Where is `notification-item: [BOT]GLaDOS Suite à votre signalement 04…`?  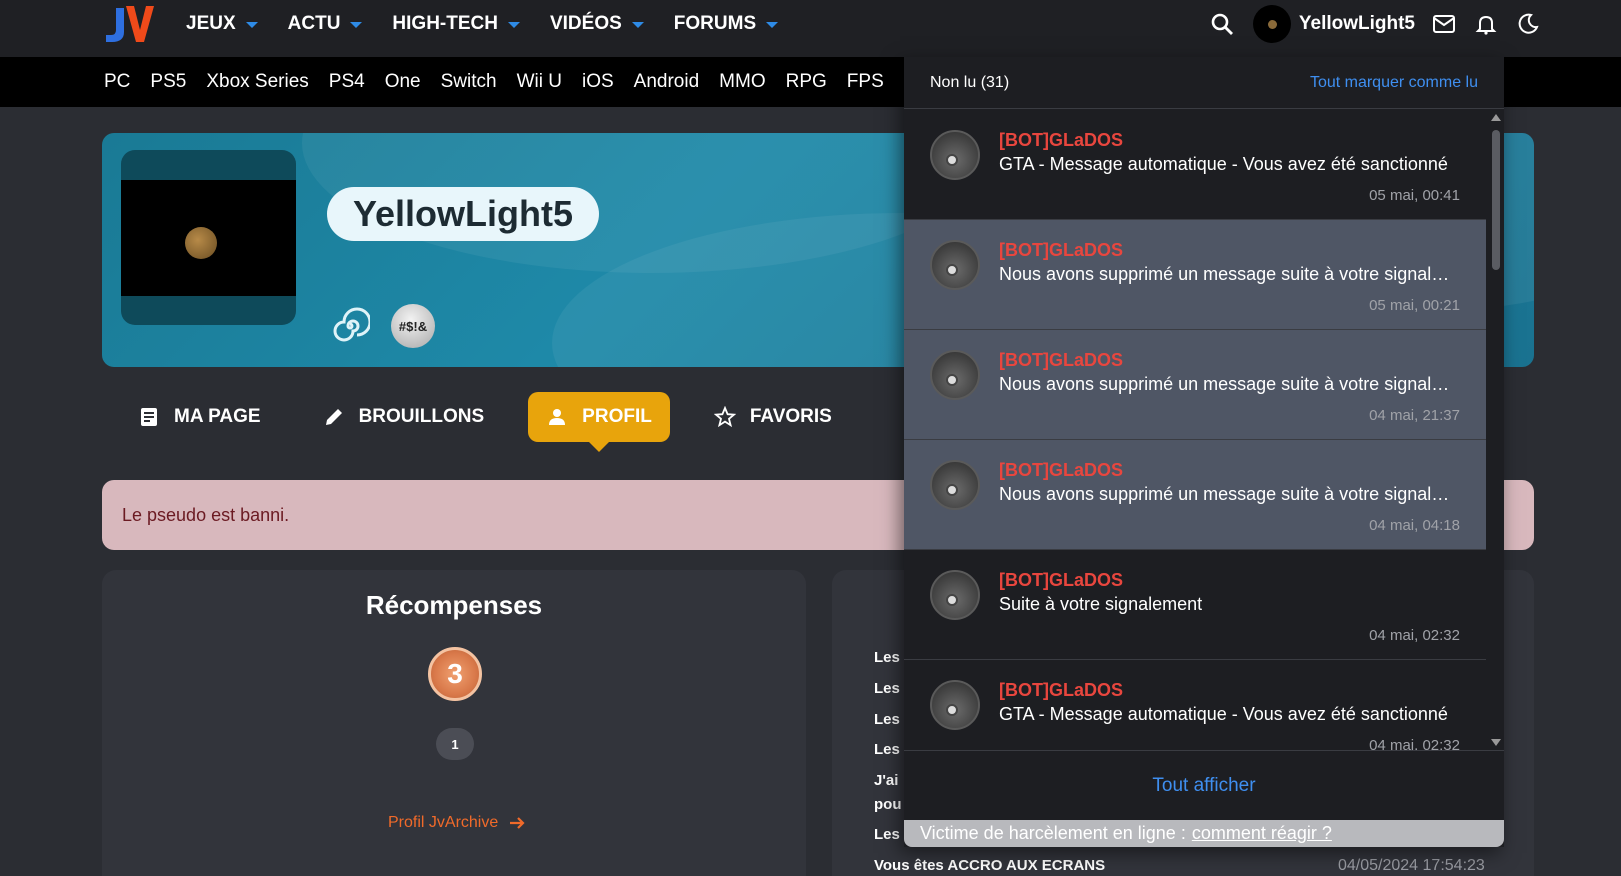
notification-item: [BOT]GLaDOS Suite à votre signalement 04… is located at coordinates (1195, 605).